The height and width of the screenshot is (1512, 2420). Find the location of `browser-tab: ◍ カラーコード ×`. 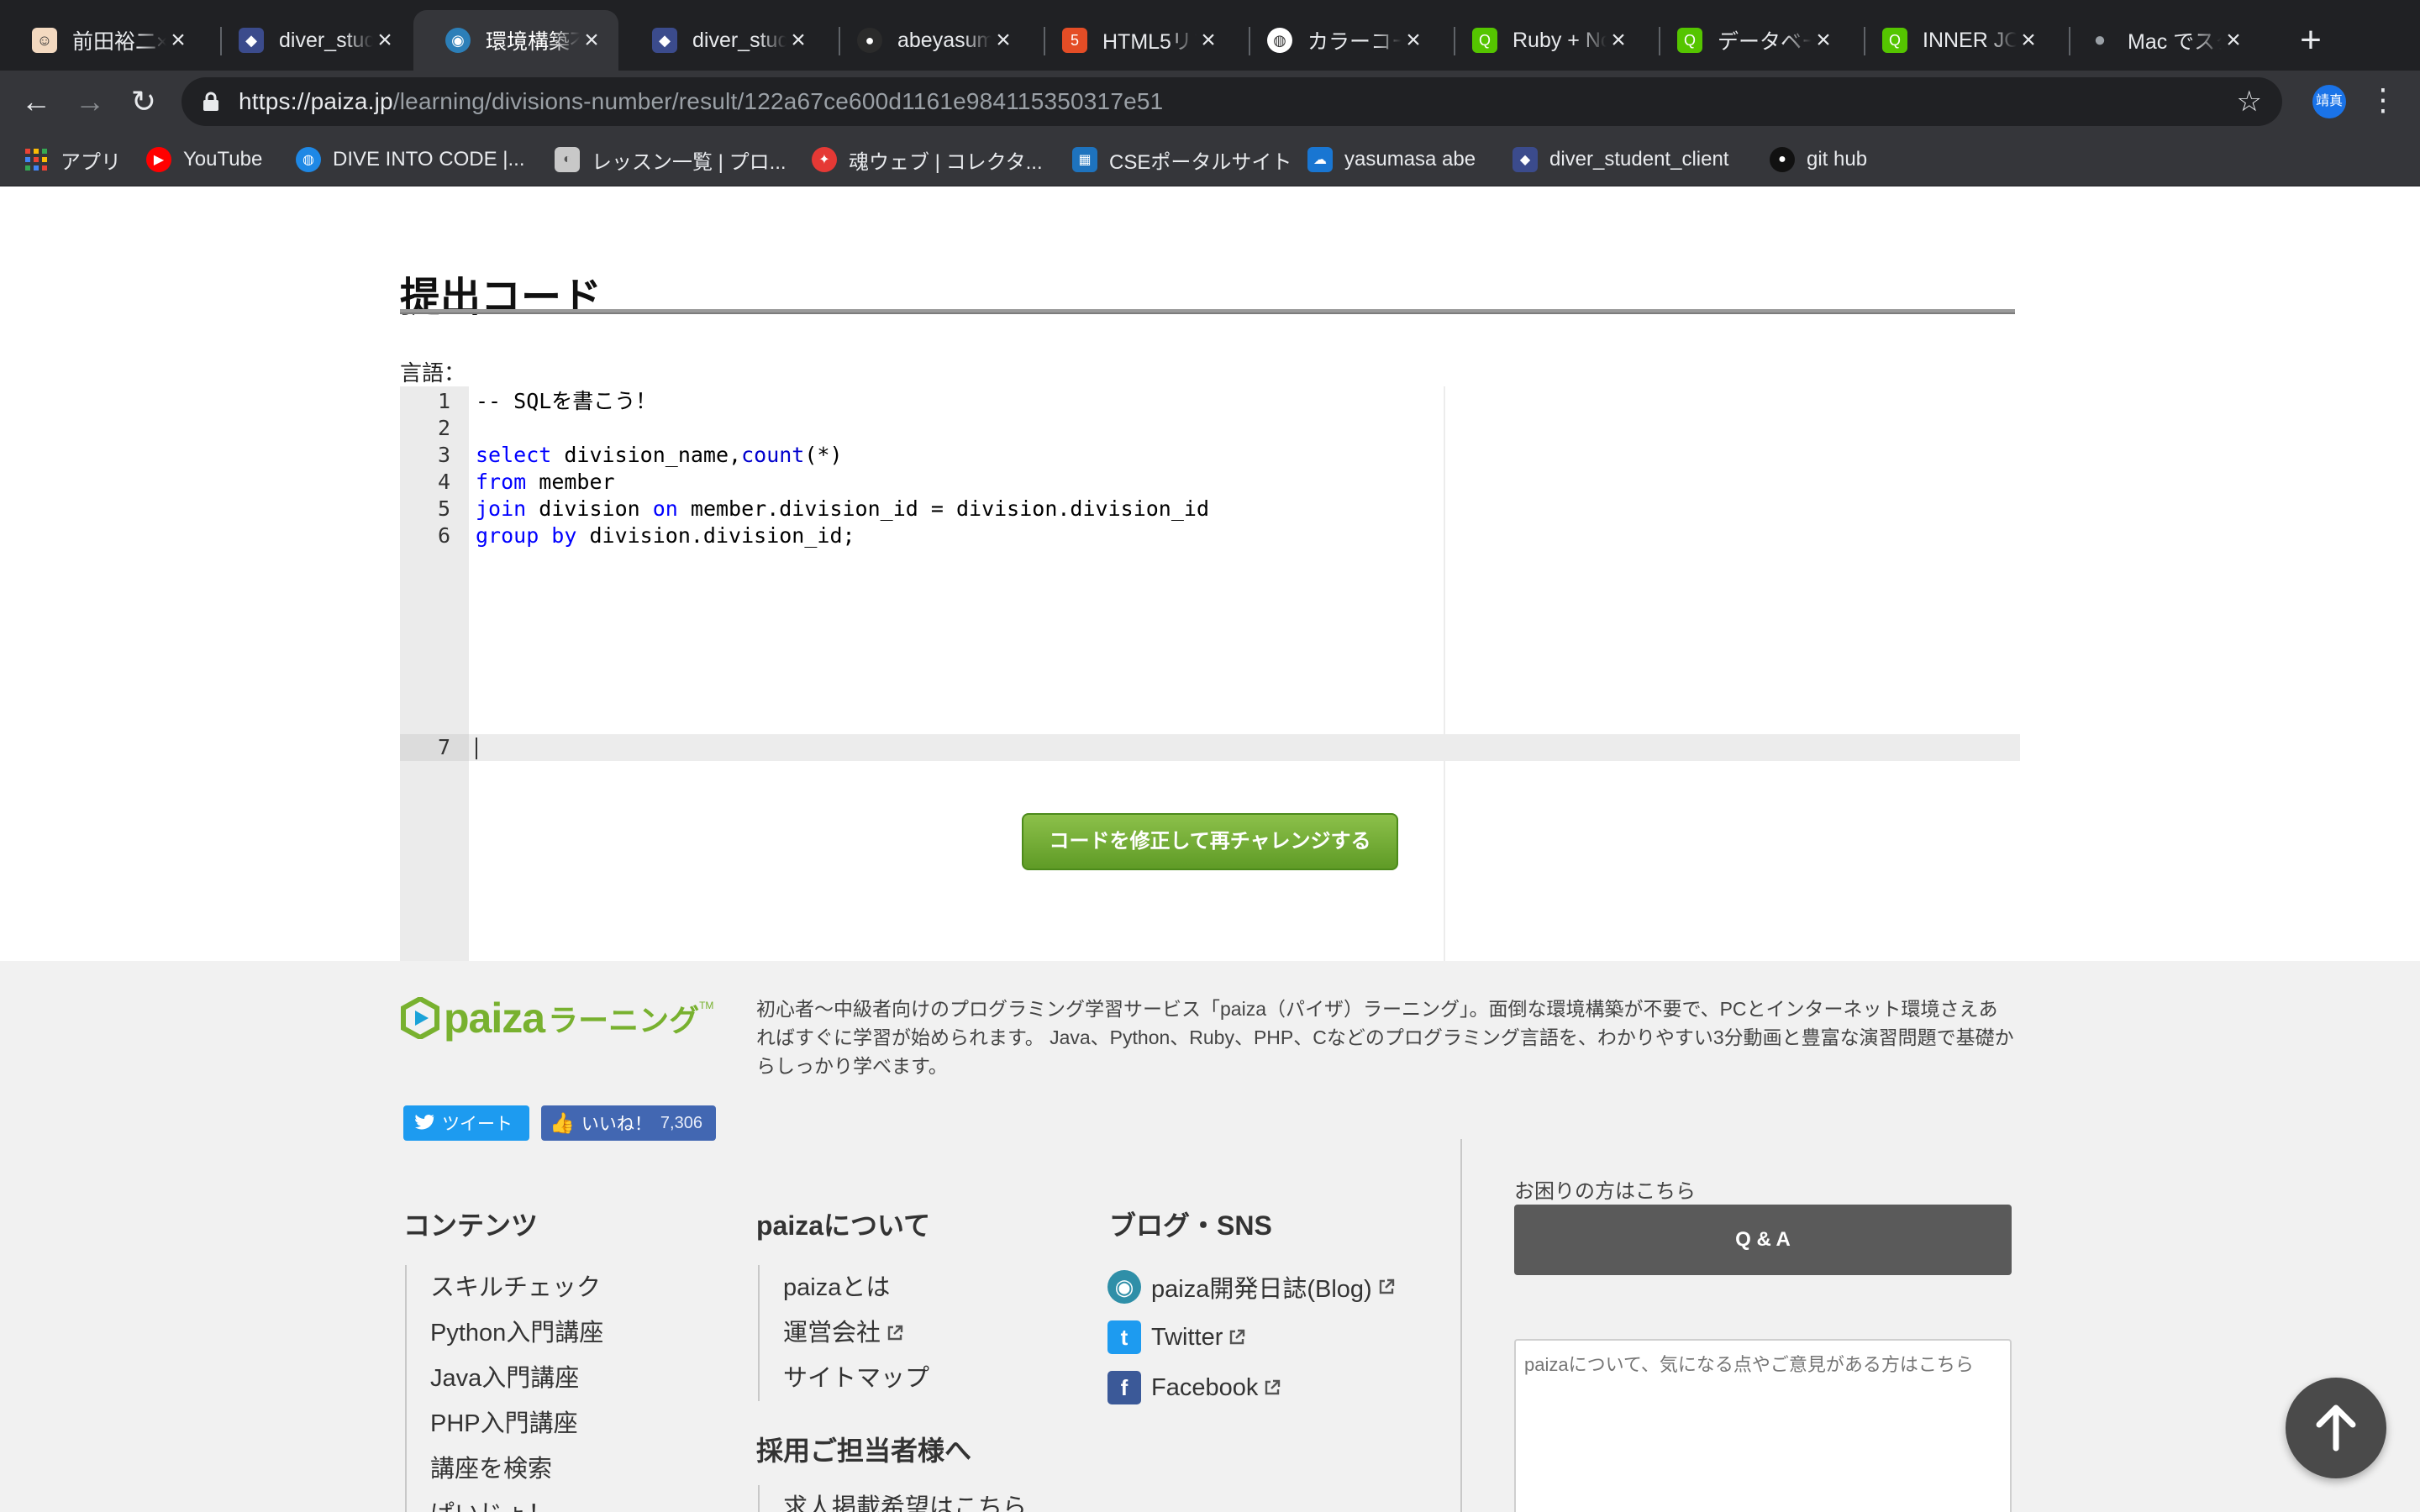

browser-tab: ◍ カラーコード × is located at coordinates (1337, 40).